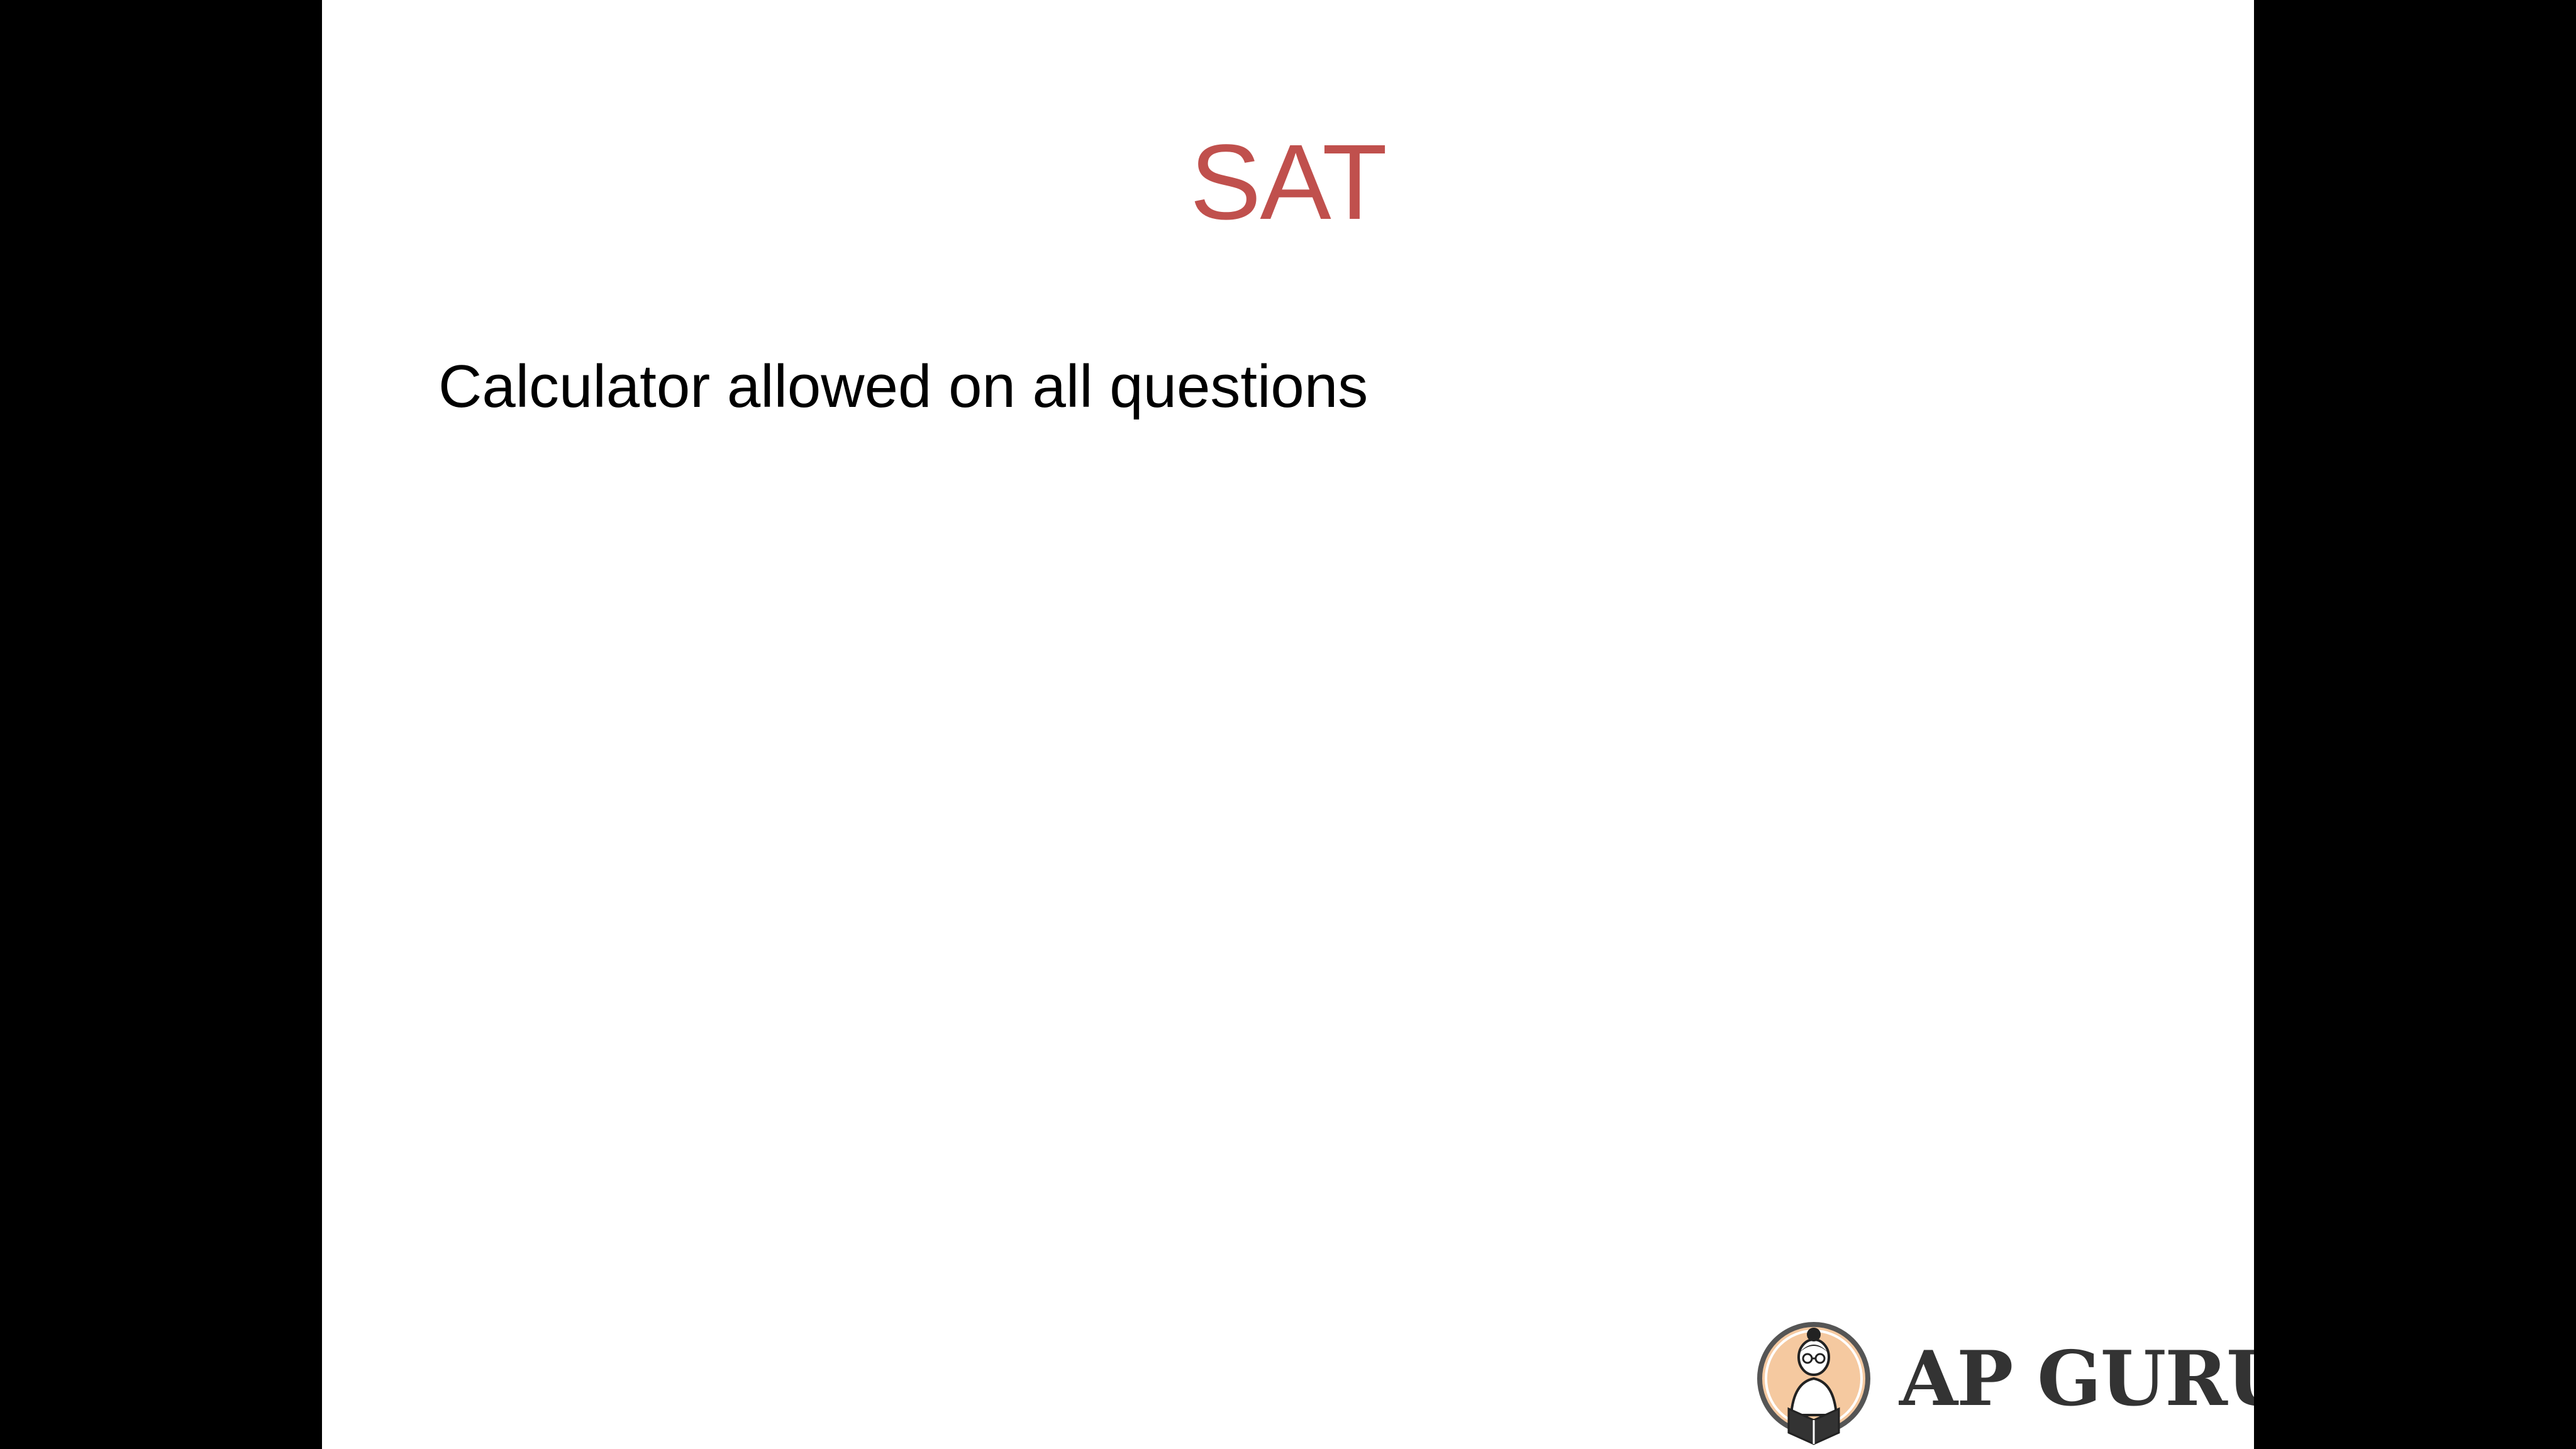 Image resolution: width=2576 pixels, height=1449 pixels. I want to click on logo-wordmark: AP GURU, so click(2076, 1379).